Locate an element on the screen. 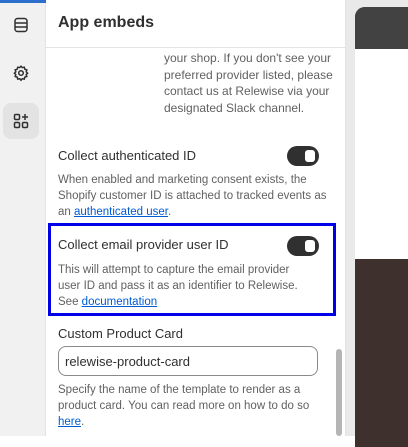  auth-id-desc-end: . is located at coordinates (170, 212).